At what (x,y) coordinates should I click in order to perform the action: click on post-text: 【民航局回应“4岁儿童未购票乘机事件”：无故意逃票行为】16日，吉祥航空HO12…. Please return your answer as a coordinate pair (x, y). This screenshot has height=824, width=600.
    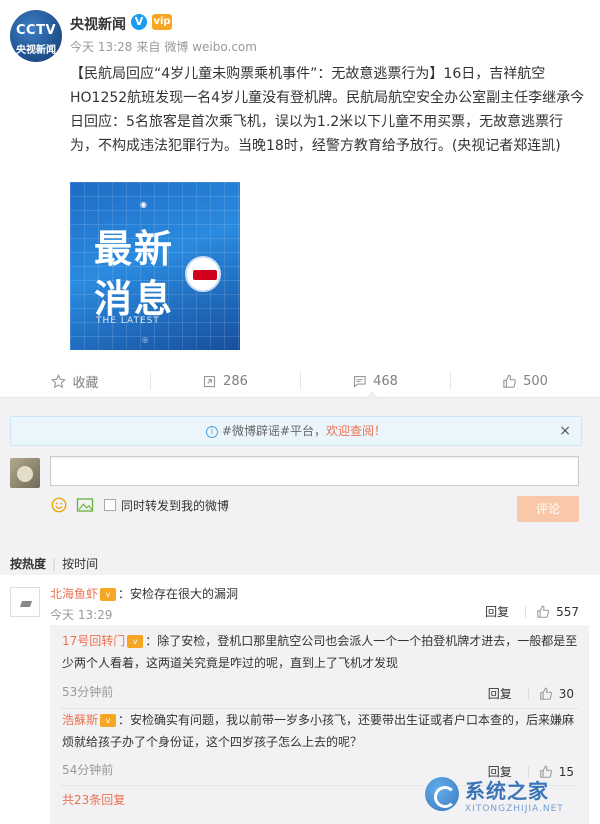
    Looking at the image, I should click on (327, 110).